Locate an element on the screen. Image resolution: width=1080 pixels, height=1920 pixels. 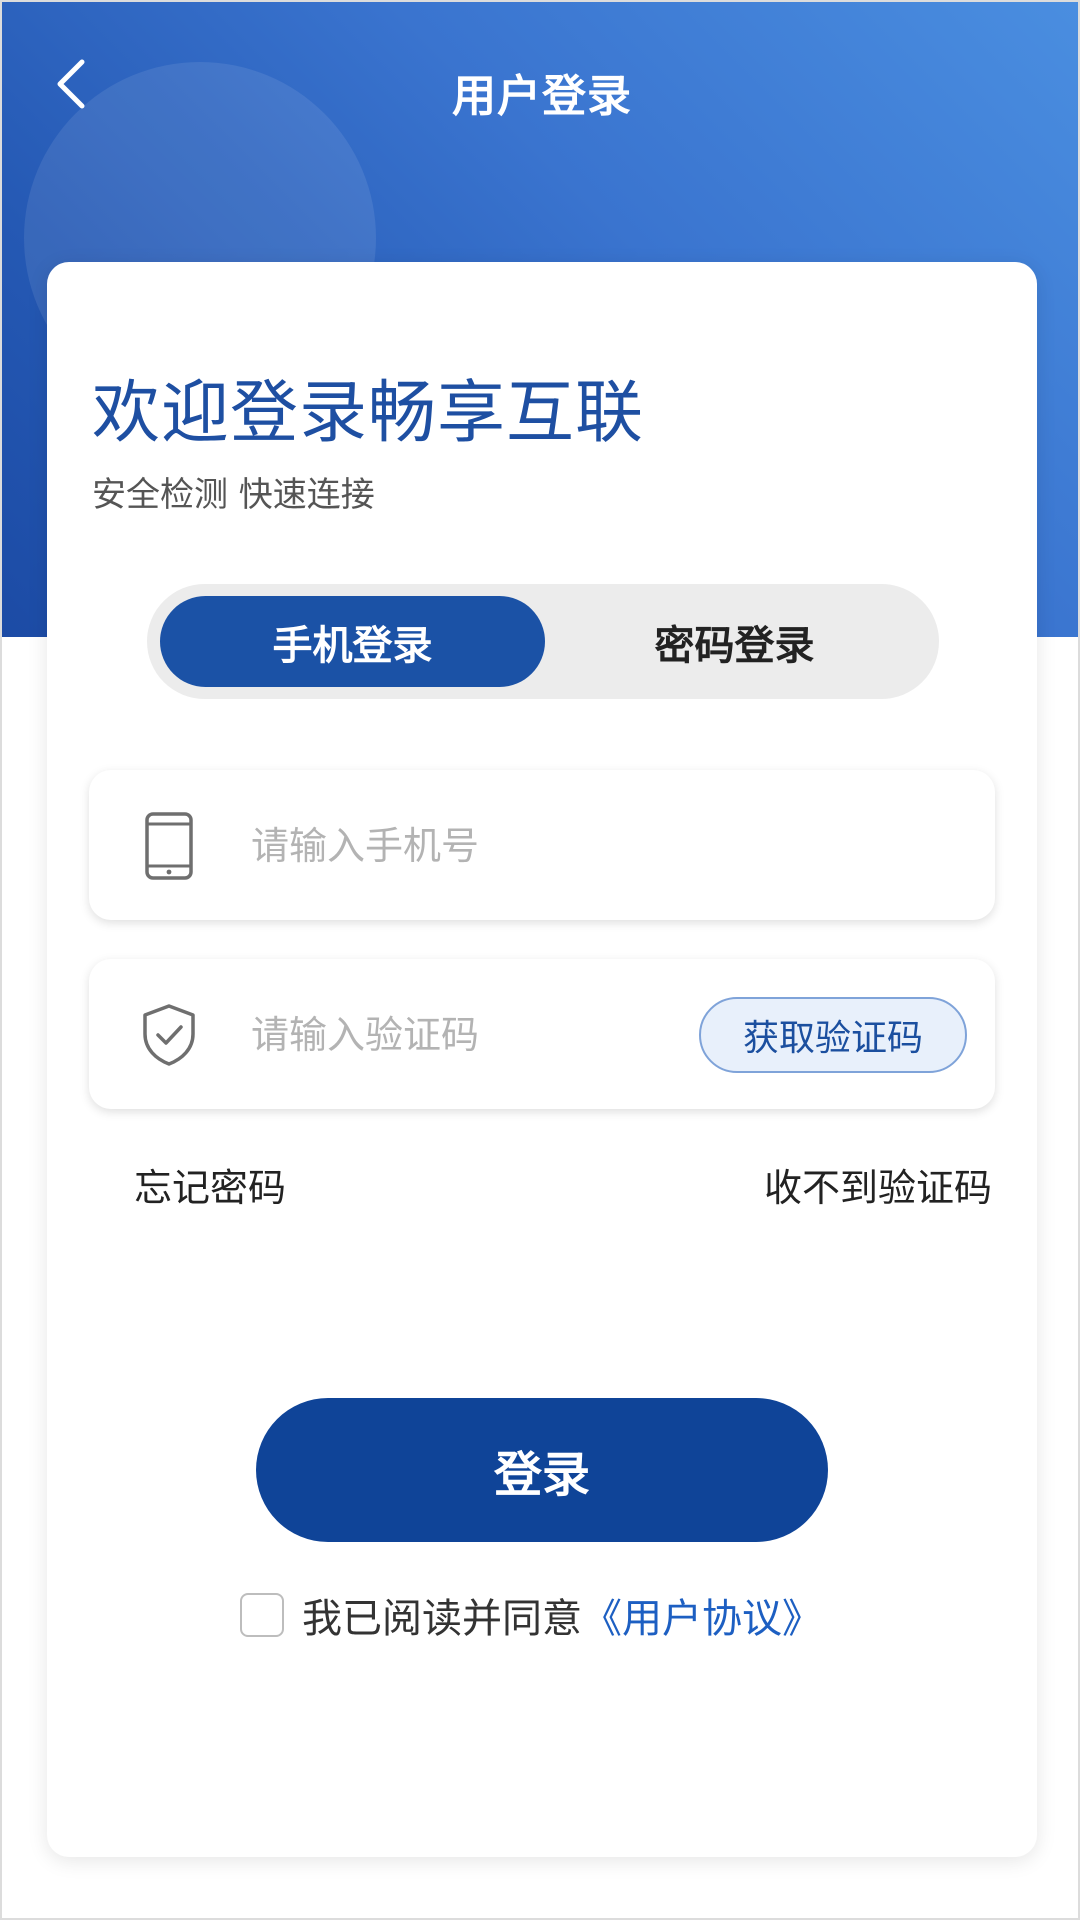
user-agreement-link: 《用户协议》 is located at coordinates (702, 1615).